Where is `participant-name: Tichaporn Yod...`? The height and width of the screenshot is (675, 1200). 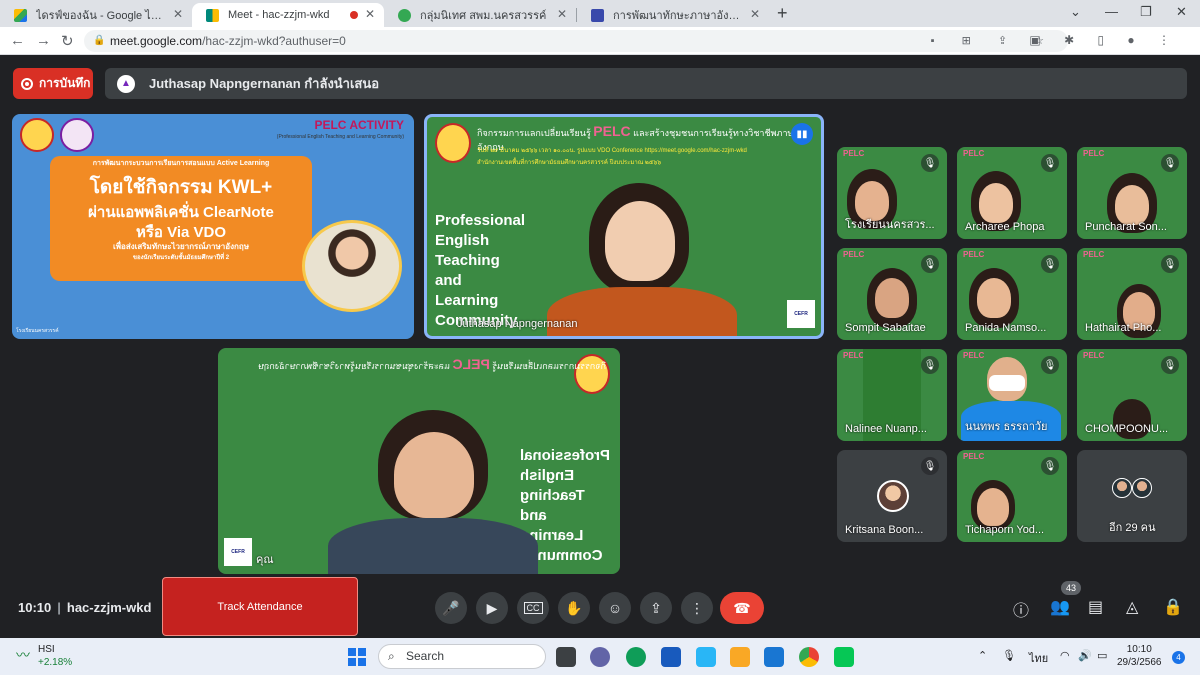
participant-name: Tichaporn Yod... is located at coordinates (1005, 530).